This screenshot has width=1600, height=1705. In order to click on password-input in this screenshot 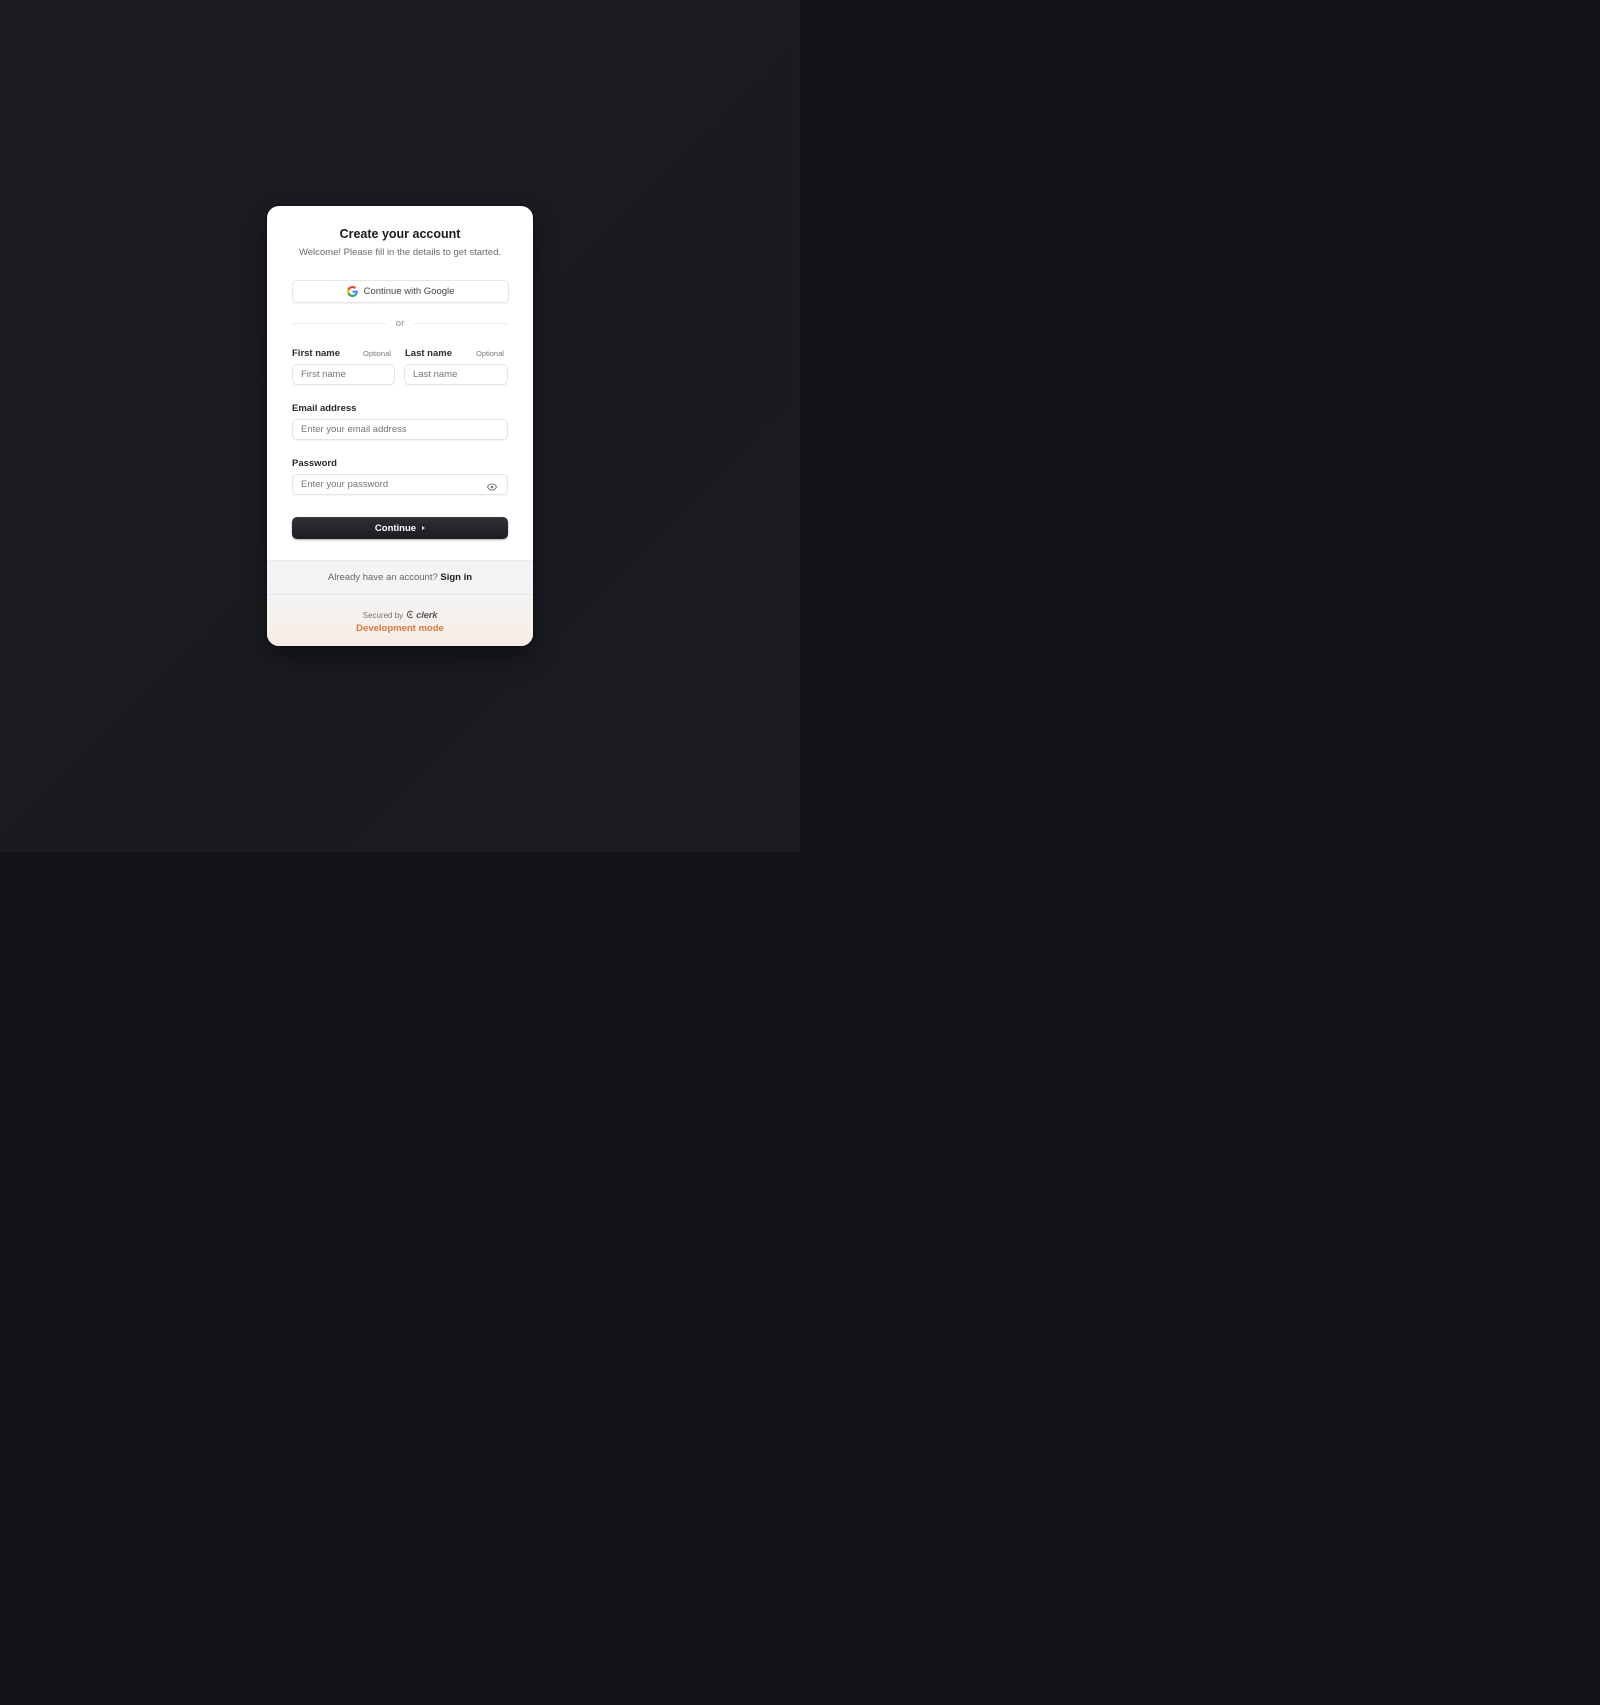, I will do `click(400, 484)`.